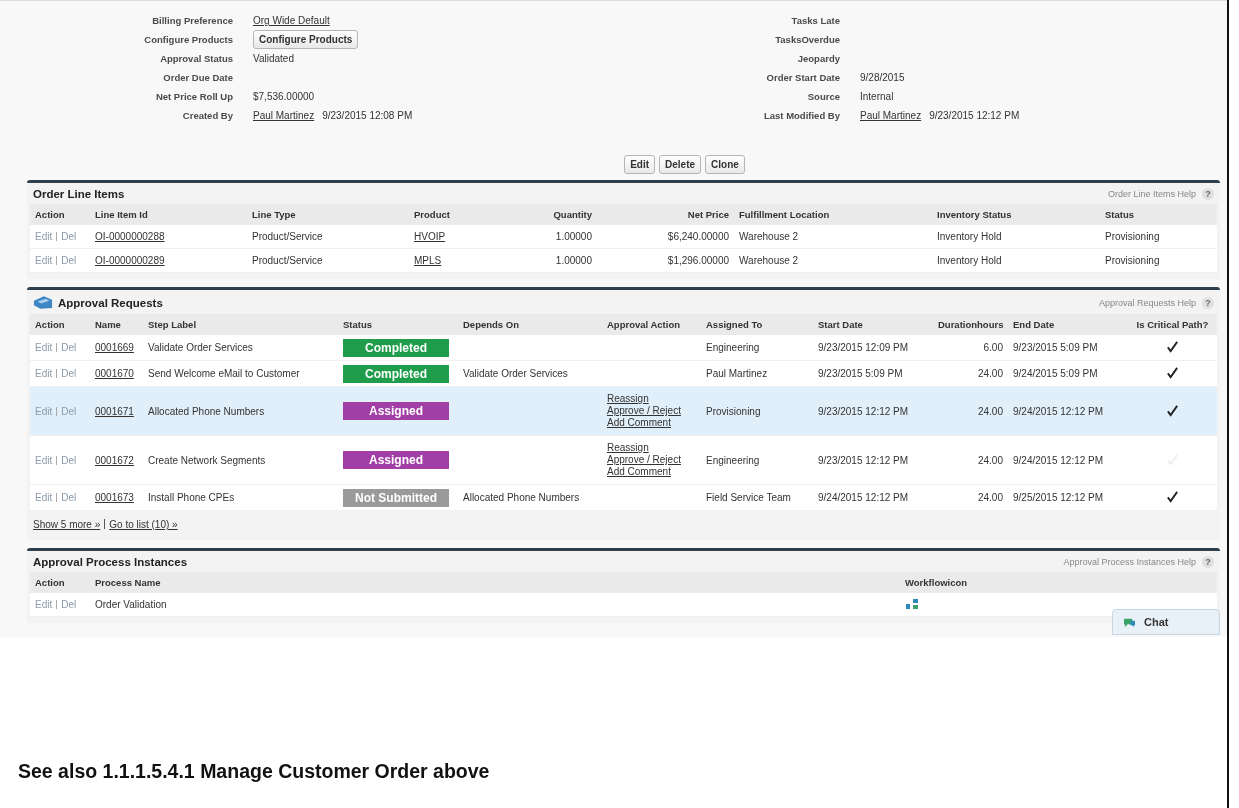 This screenshot has width=1239, height=808. What do you see at coordinates (757, 324) in the screenshot?
I see `column-header: Assigned To` at bounding box center [757, 324].